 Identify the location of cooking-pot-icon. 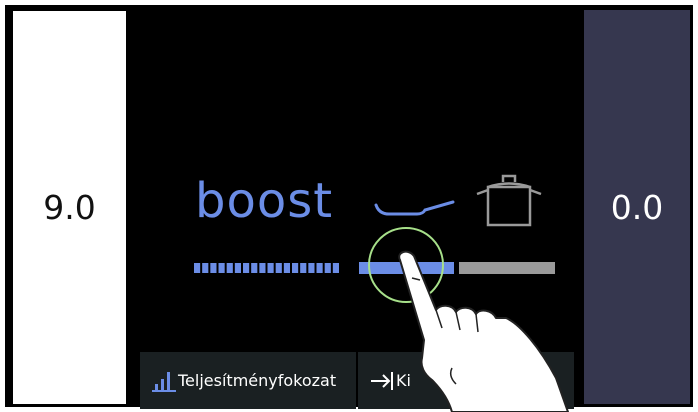
(509, 200).